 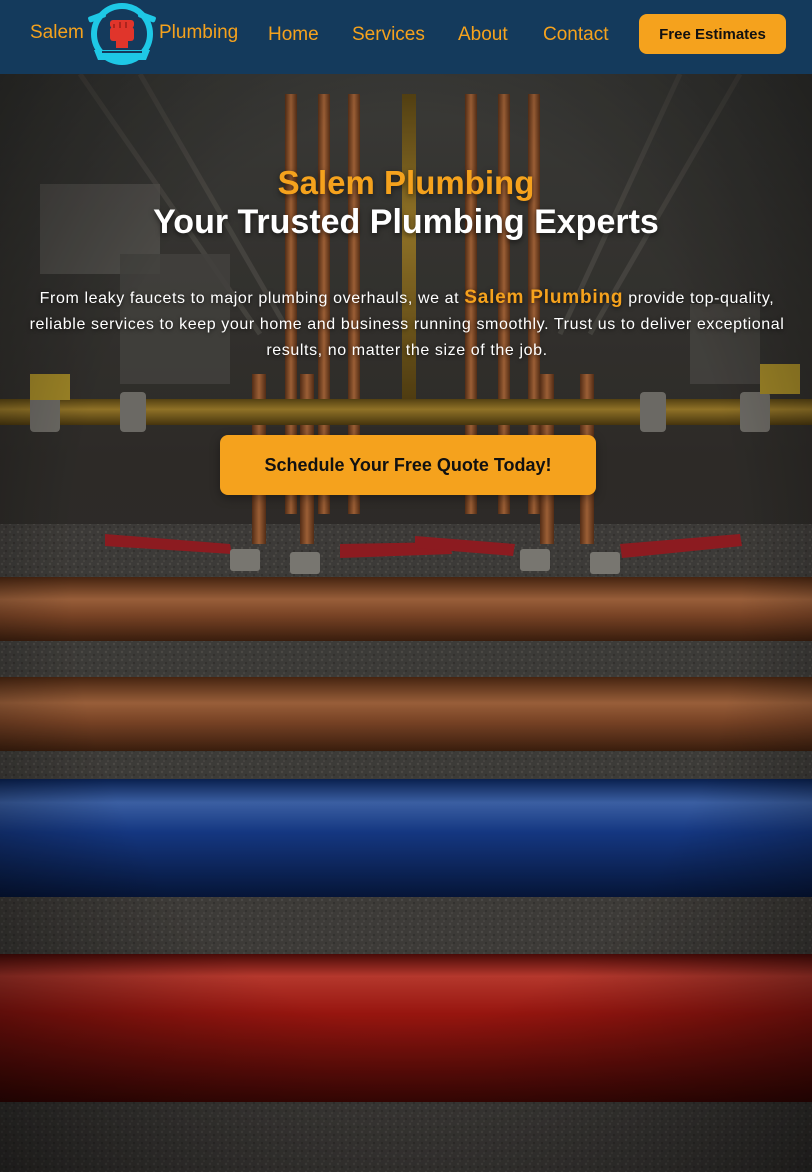 What do you see at coordinates (293, 35) in the screenshot?
I see `nav-link-home: Home` at bounding box center [293, 35].